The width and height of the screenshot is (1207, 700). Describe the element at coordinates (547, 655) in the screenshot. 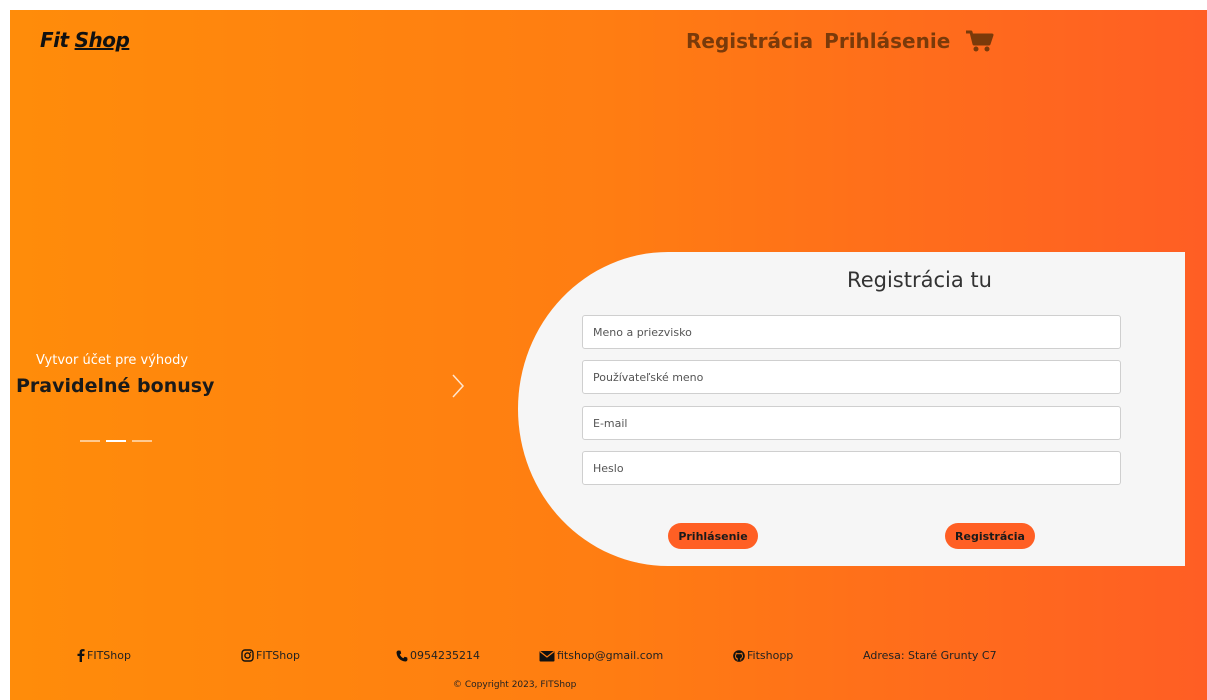

I see `envelope-icon` at that location.